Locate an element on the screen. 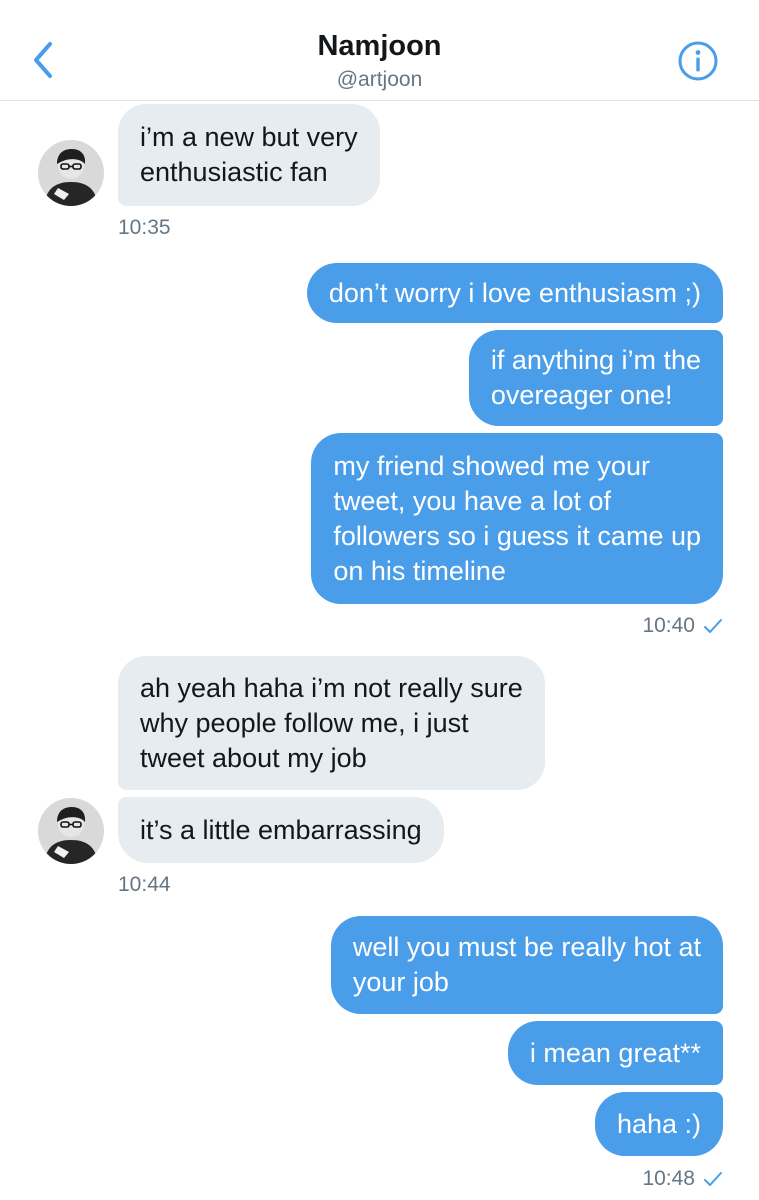 The image size is (759, 1200). message-bubble-outgoing: if anything i’m the overeager one! is located at coordinates (595, 378).